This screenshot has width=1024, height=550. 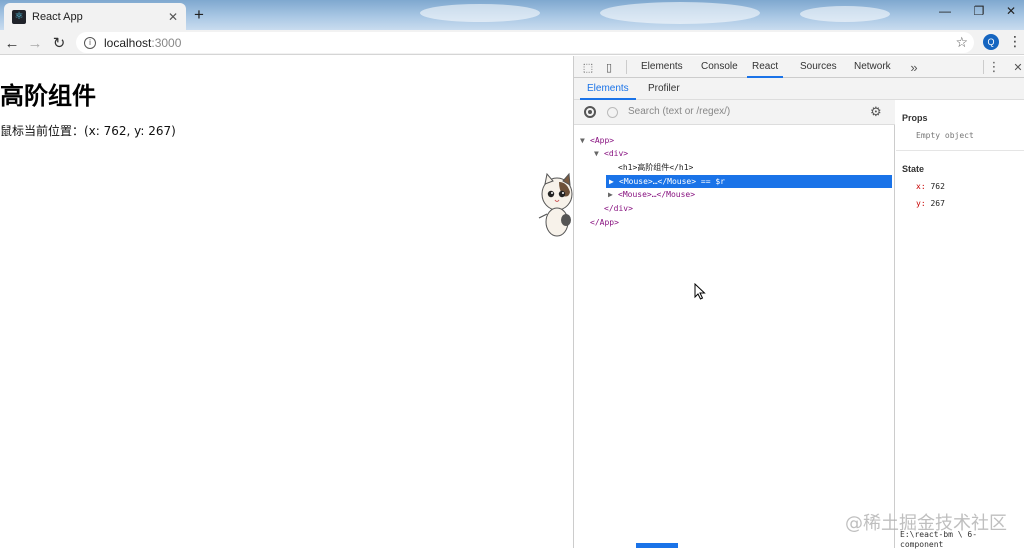 What do you see at coordinates (664, 89) in the screenshot?
I see `subtab-profiler: Profiler` at bounding box center [664, 89].